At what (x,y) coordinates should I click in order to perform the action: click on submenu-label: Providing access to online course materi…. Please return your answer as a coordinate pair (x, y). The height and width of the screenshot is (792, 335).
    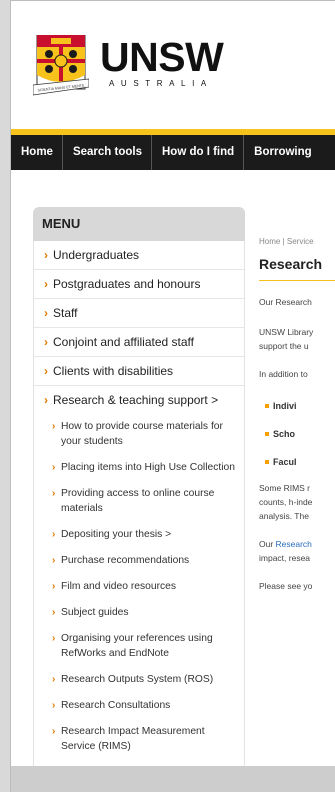
    Looking at the image, I should click on (138, 501).